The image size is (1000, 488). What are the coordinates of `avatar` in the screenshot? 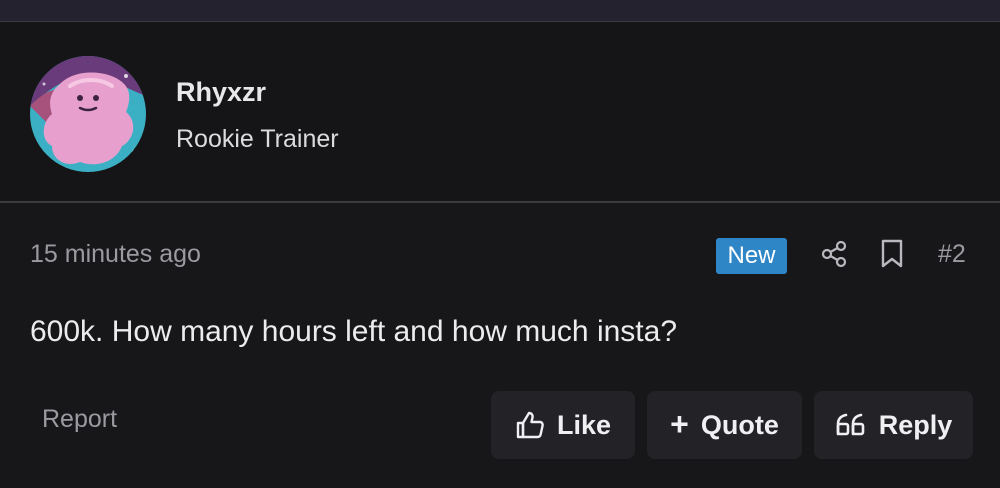 It's located at (88, 114).